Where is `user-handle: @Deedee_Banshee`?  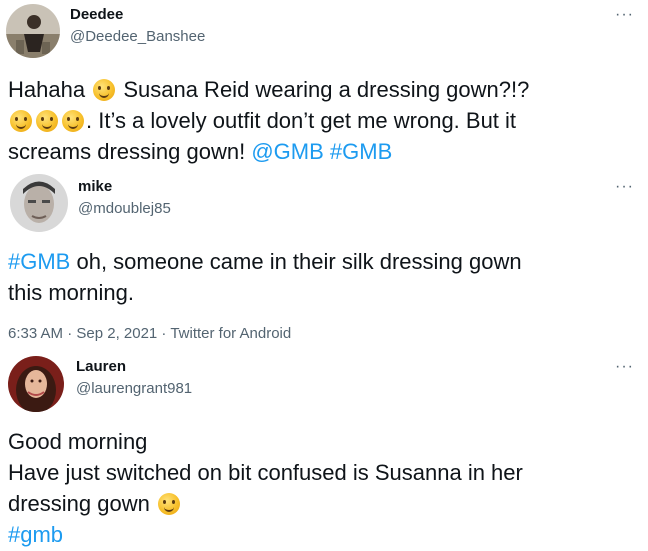
user-handle: @Deedee_Banshee is located at coordinates (137, 36).